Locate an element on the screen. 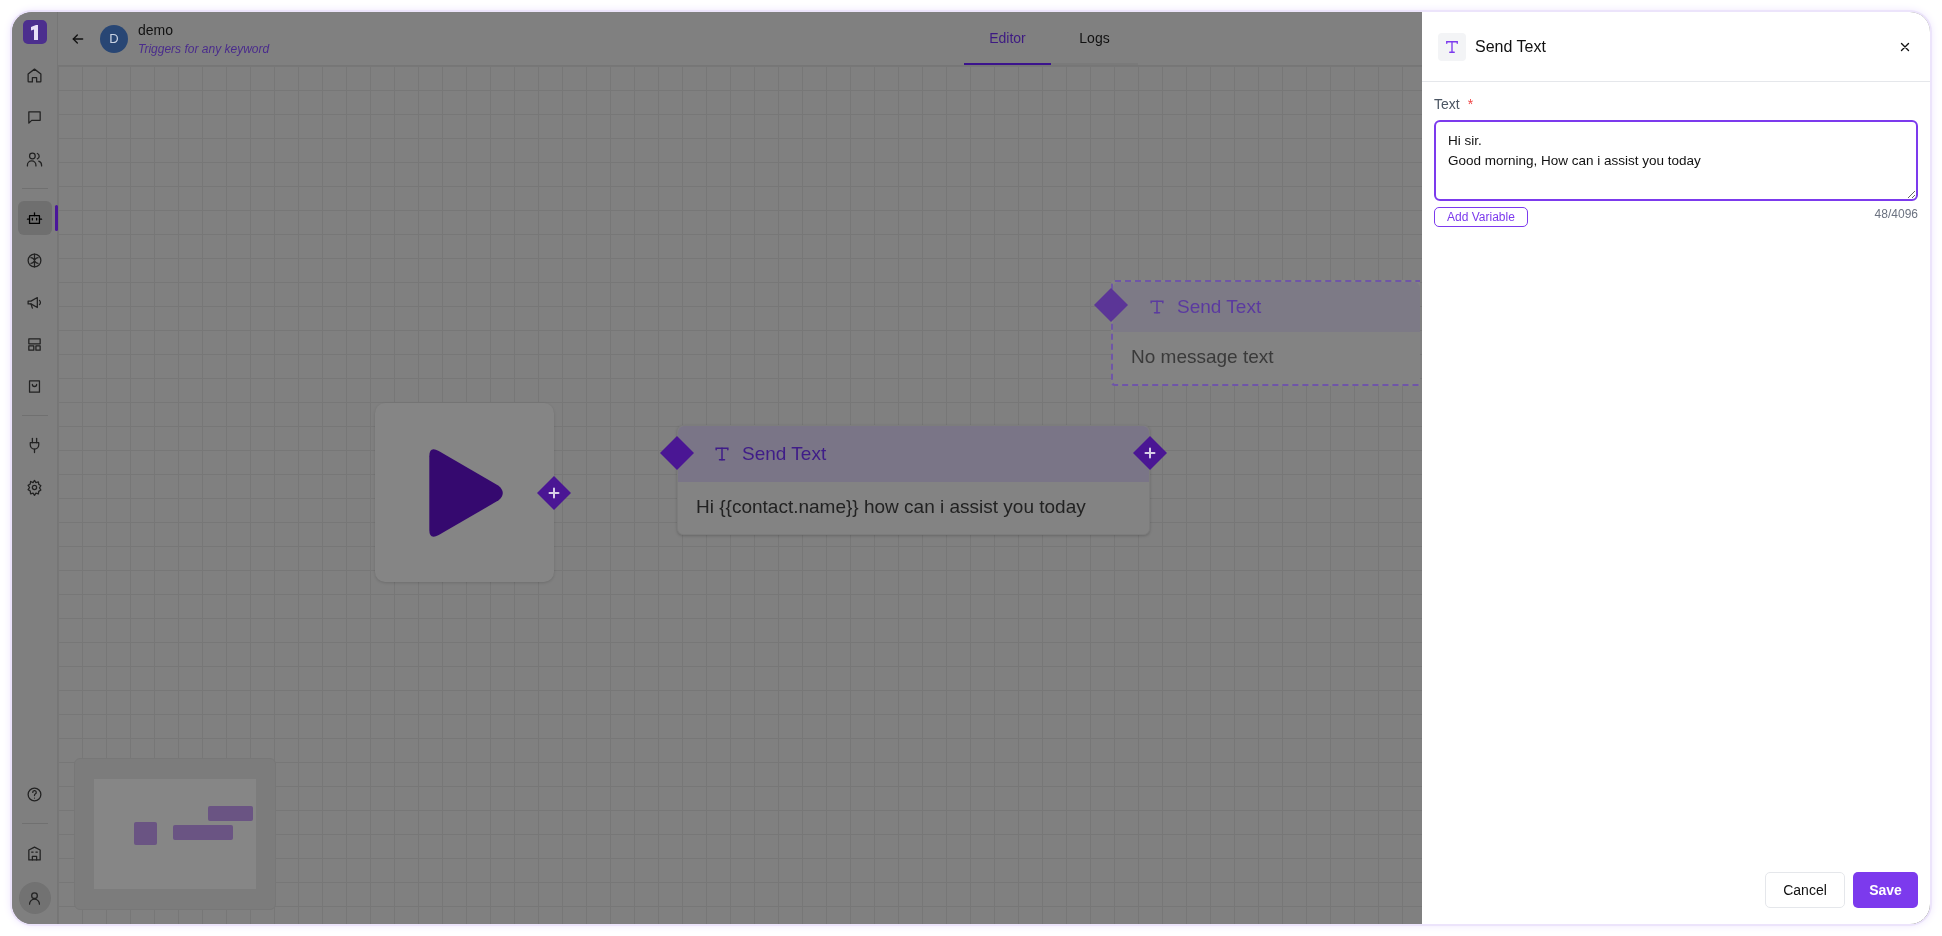 The height and width of the screenshot is (936, 1942). add-variable-button: Add Variable is located at coordinates (1481, 217).